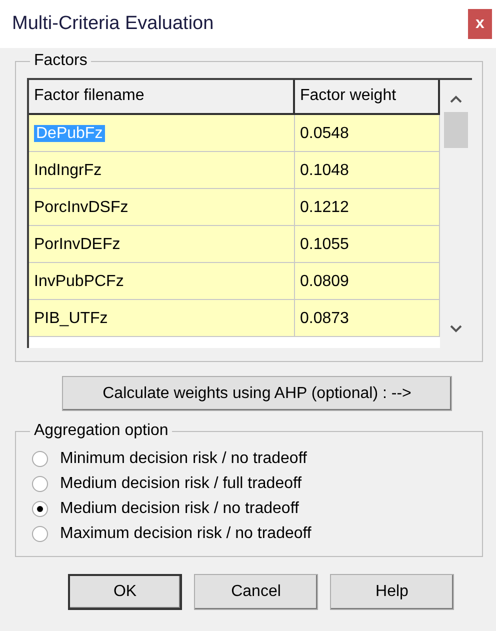  Describe the element at coordinates (456, 130) in the screenshot. I see `scroll-thumb` at that location.